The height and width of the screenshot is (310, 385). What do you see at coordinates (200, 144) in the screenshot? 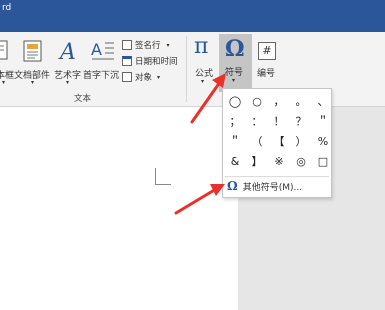
I see `annotation-arrows` at bounding box center [200, 144].